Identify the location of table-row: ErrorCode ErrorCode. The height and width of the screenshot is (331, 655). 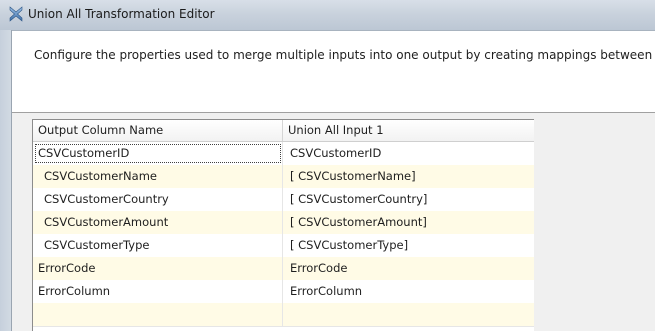
(283, 269).